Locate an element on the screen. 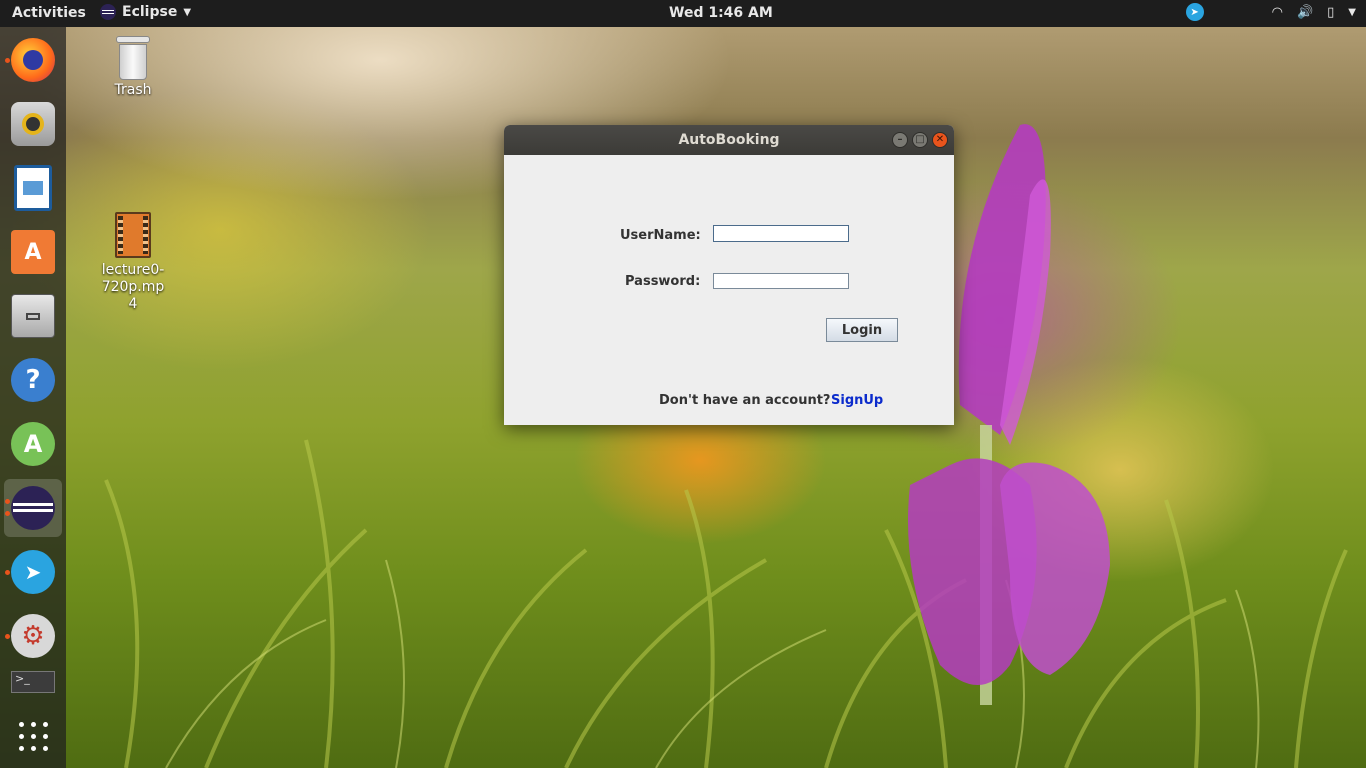  app-menu: Eclipse ▼ is located at coordinates (145, 12).